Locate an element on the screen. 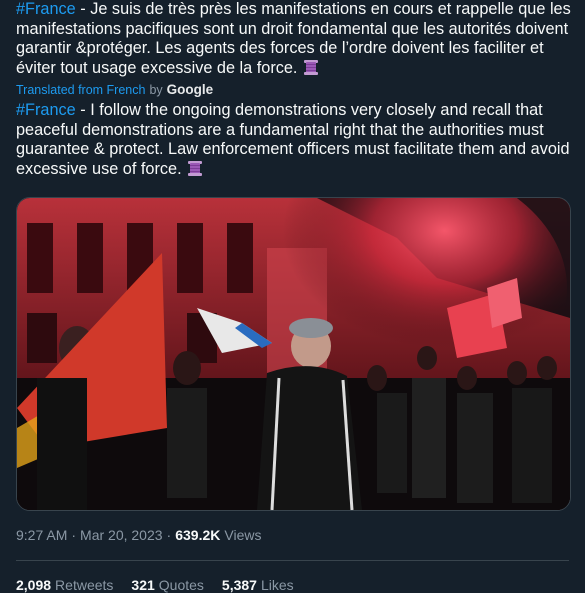 The width and height of the screenshot is (585, 593). divider is located at coordinates (292, 560).